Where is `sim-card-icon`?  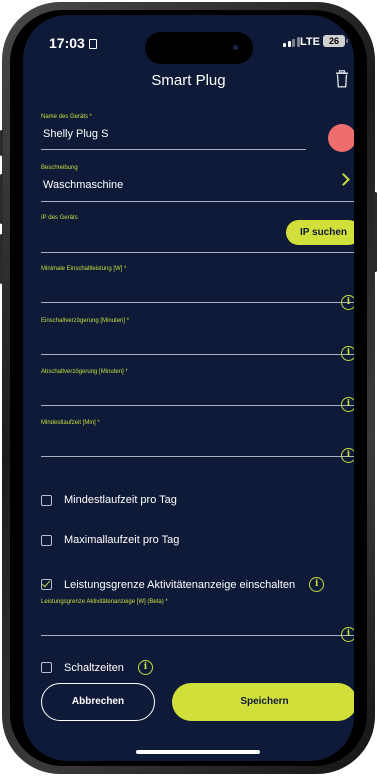
sim-card-icon is located at coordinates (92, 44).